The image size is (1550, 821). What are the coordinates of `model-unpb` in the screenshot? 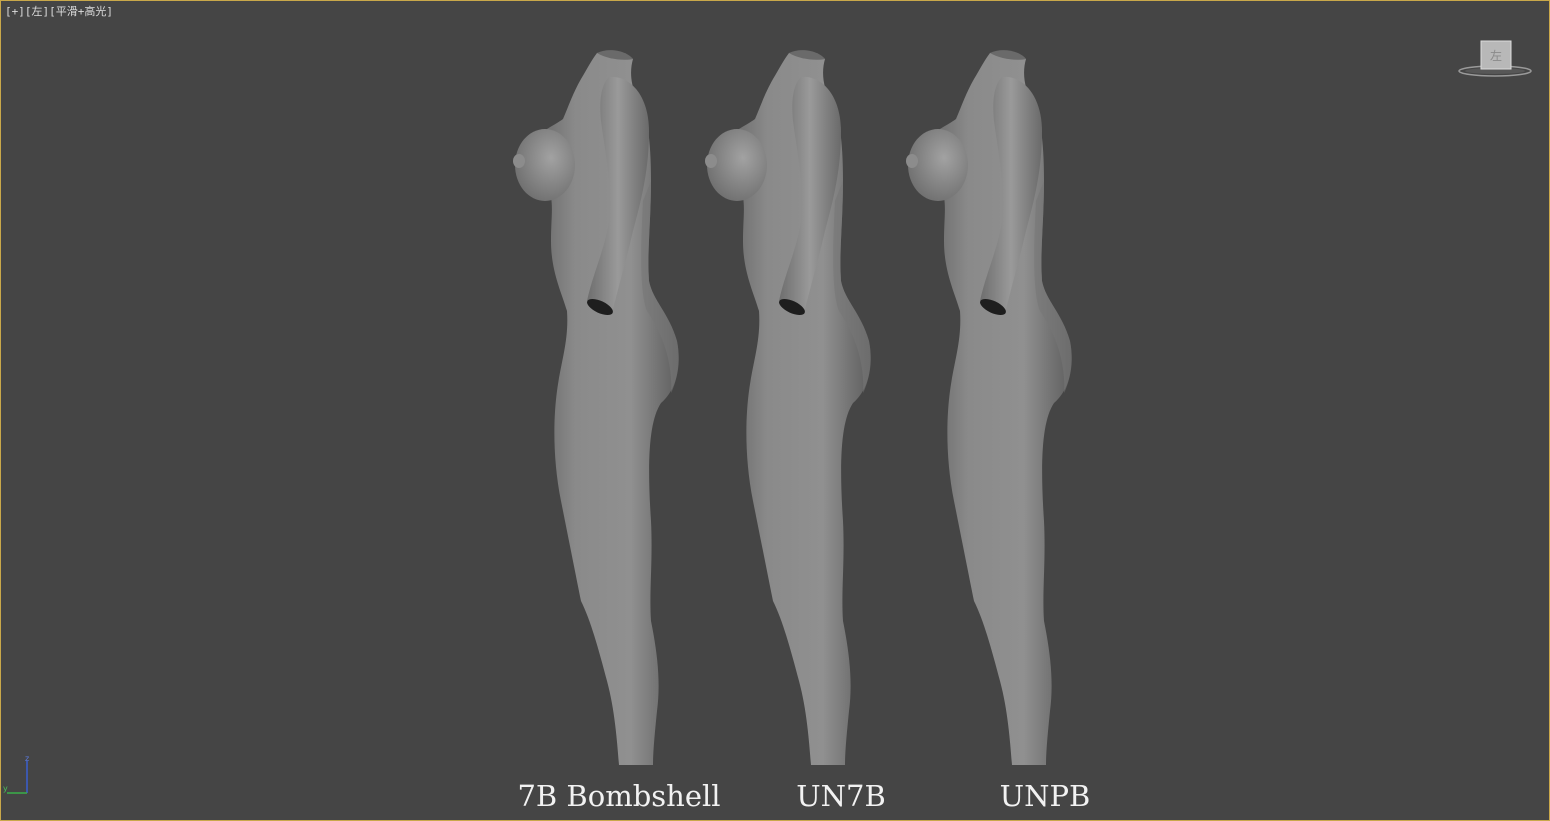 It's located at (989, 408).